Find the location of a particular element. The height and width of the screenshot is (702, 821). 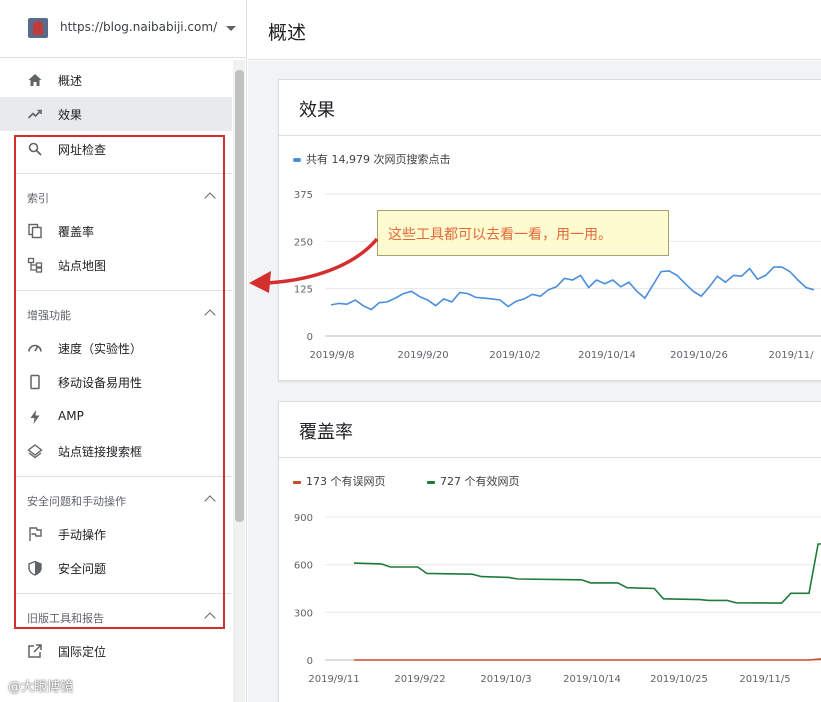

legend-label: 173 个有误网页 is located at coordinates (346, 481).